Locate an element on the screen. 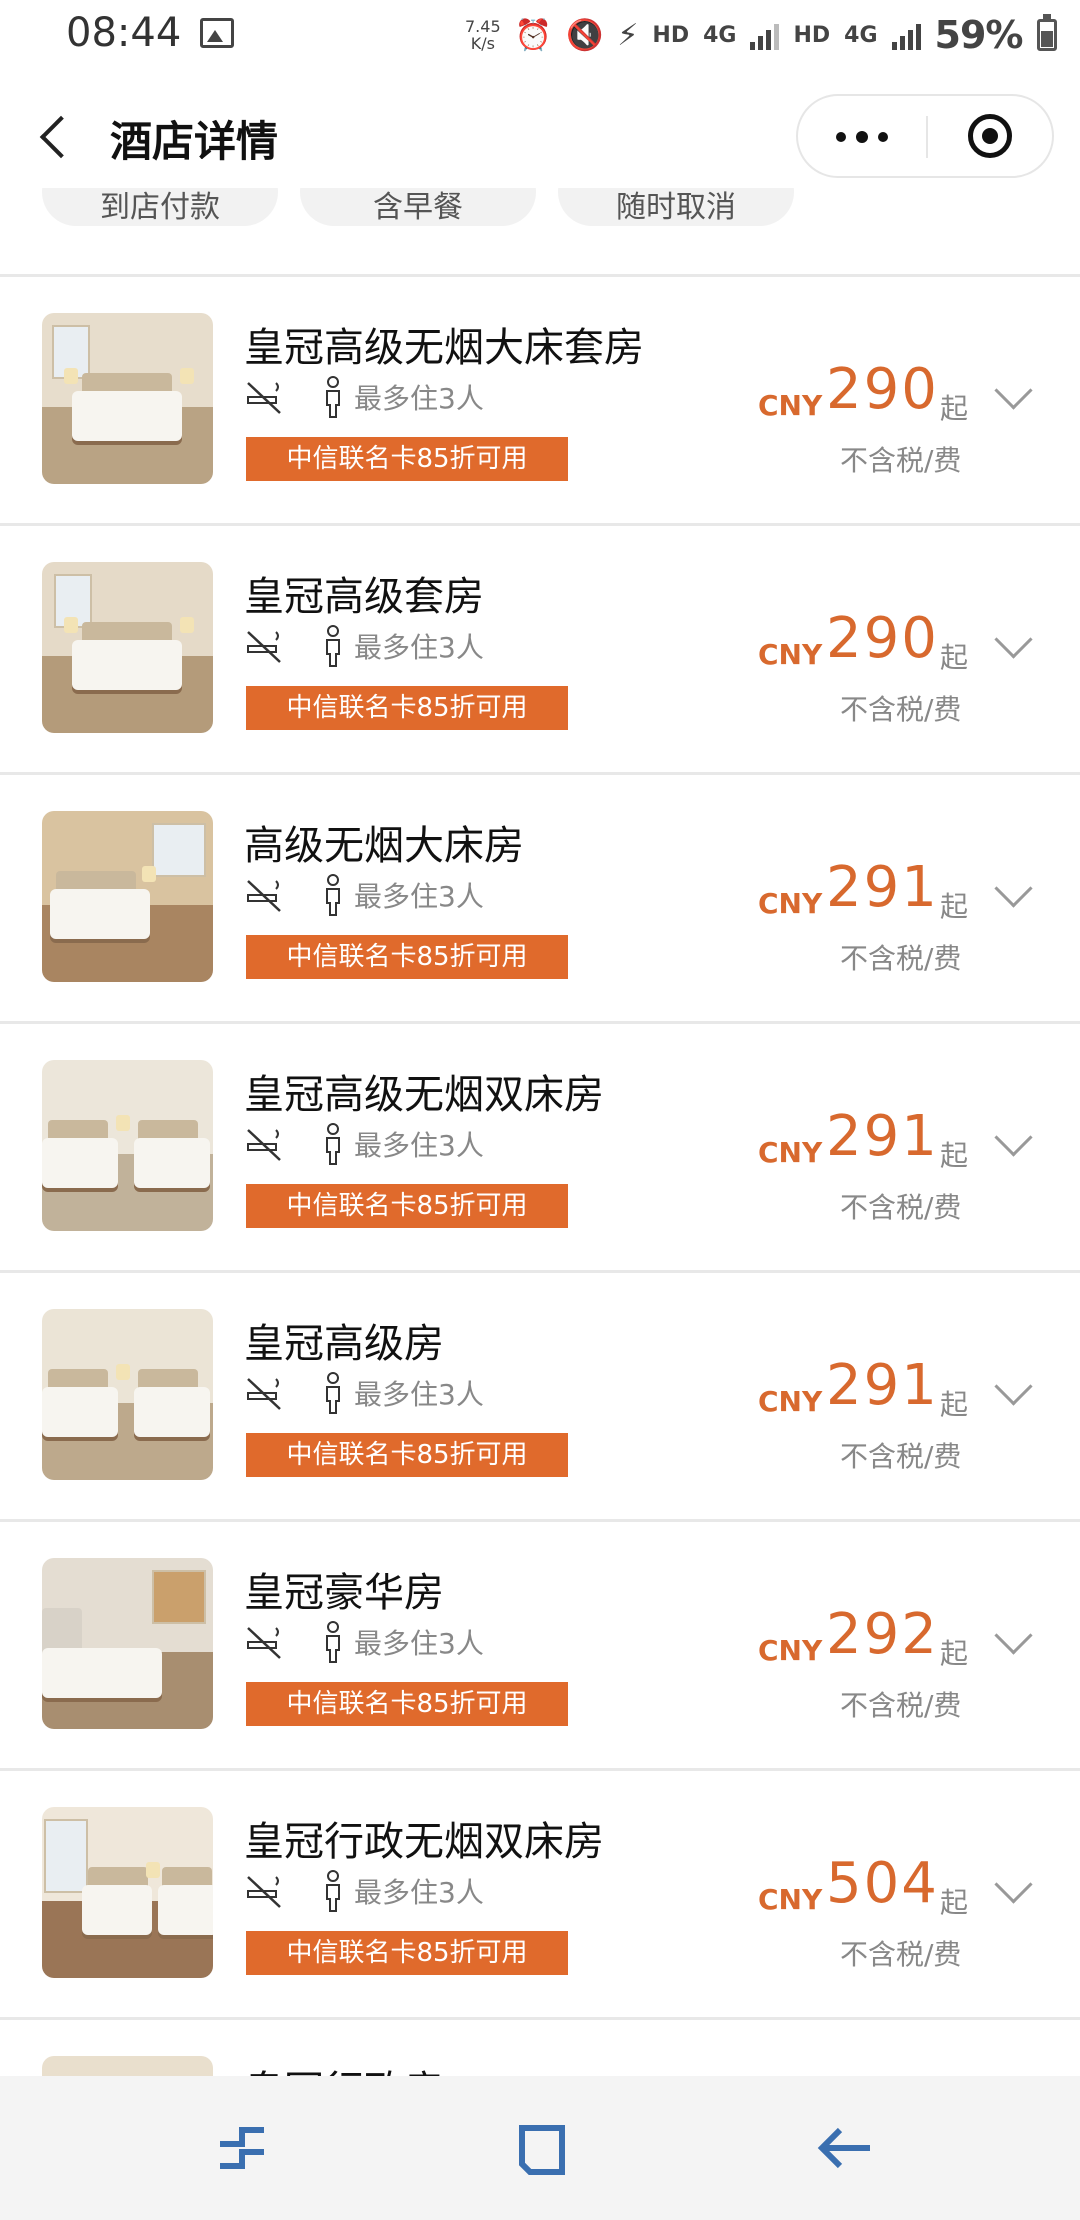  network-speed: 7.45 K/s is located at coordinates (483, 35).